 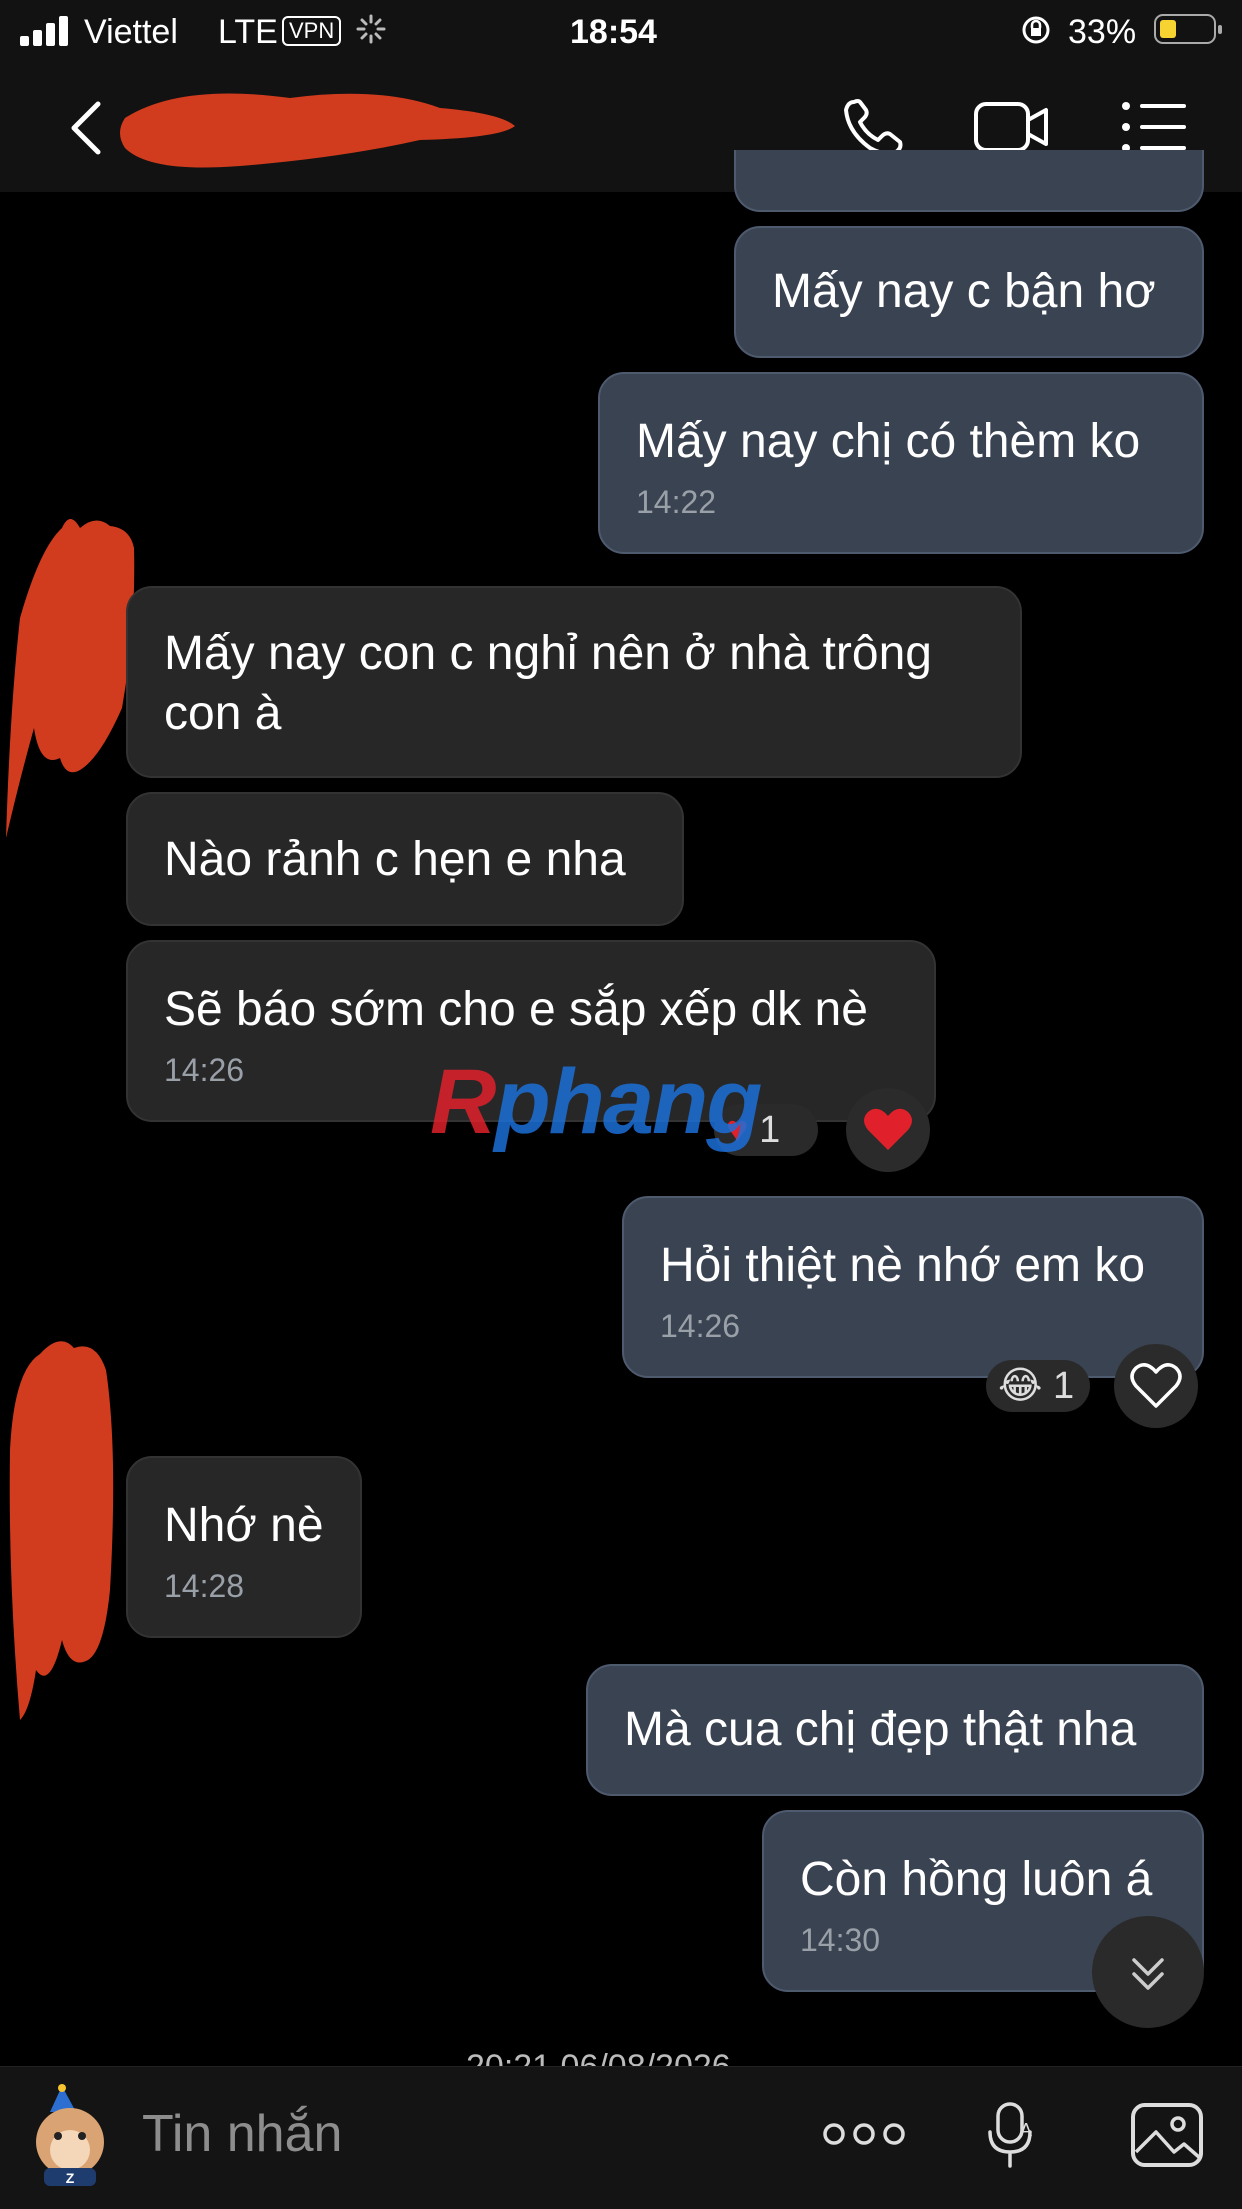 What do you see at coordinates (700, 1326) in the screenshot?
I see `message-time: 14:26` at bounding box center [700, 1326].